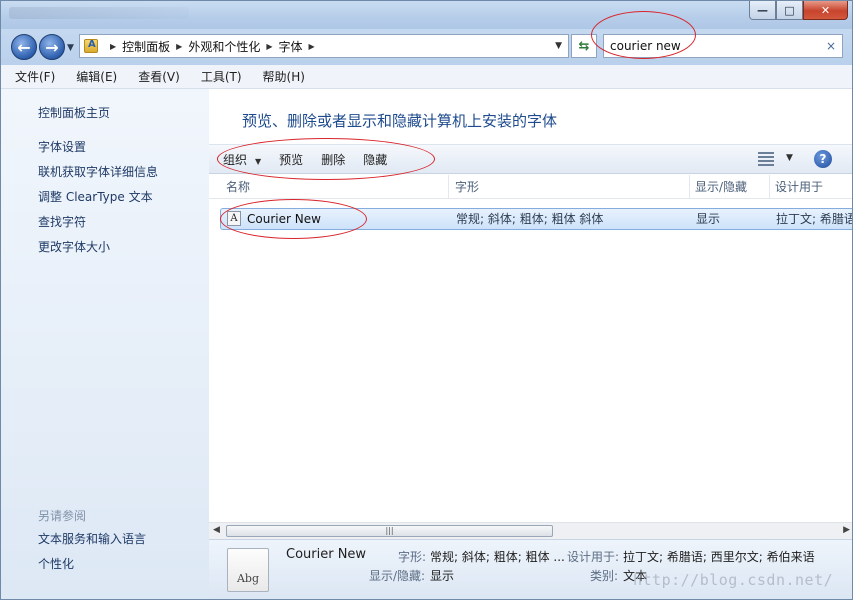  I want to click on clear-search-icon: ×, so click(831, 46).